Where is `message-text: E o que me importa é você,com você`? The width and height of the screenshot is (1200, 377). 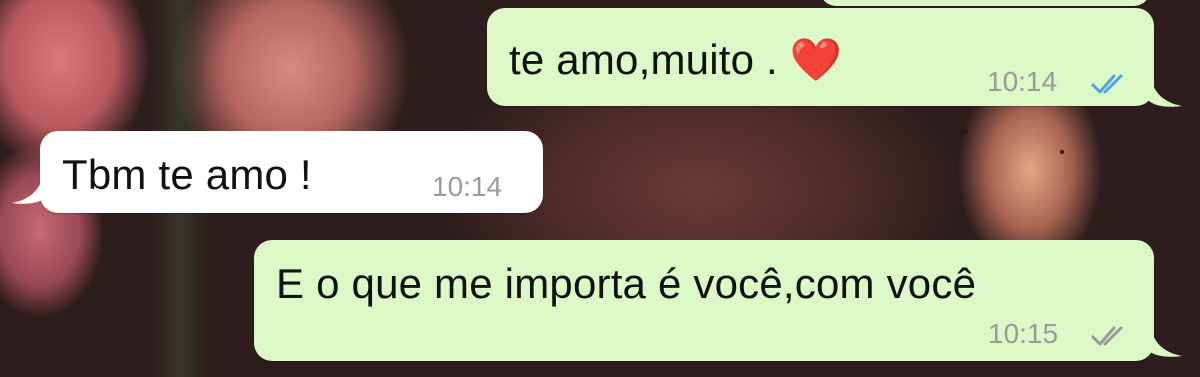 message-text: E o que me importa é você,com você is located at coordinates (626, 283).